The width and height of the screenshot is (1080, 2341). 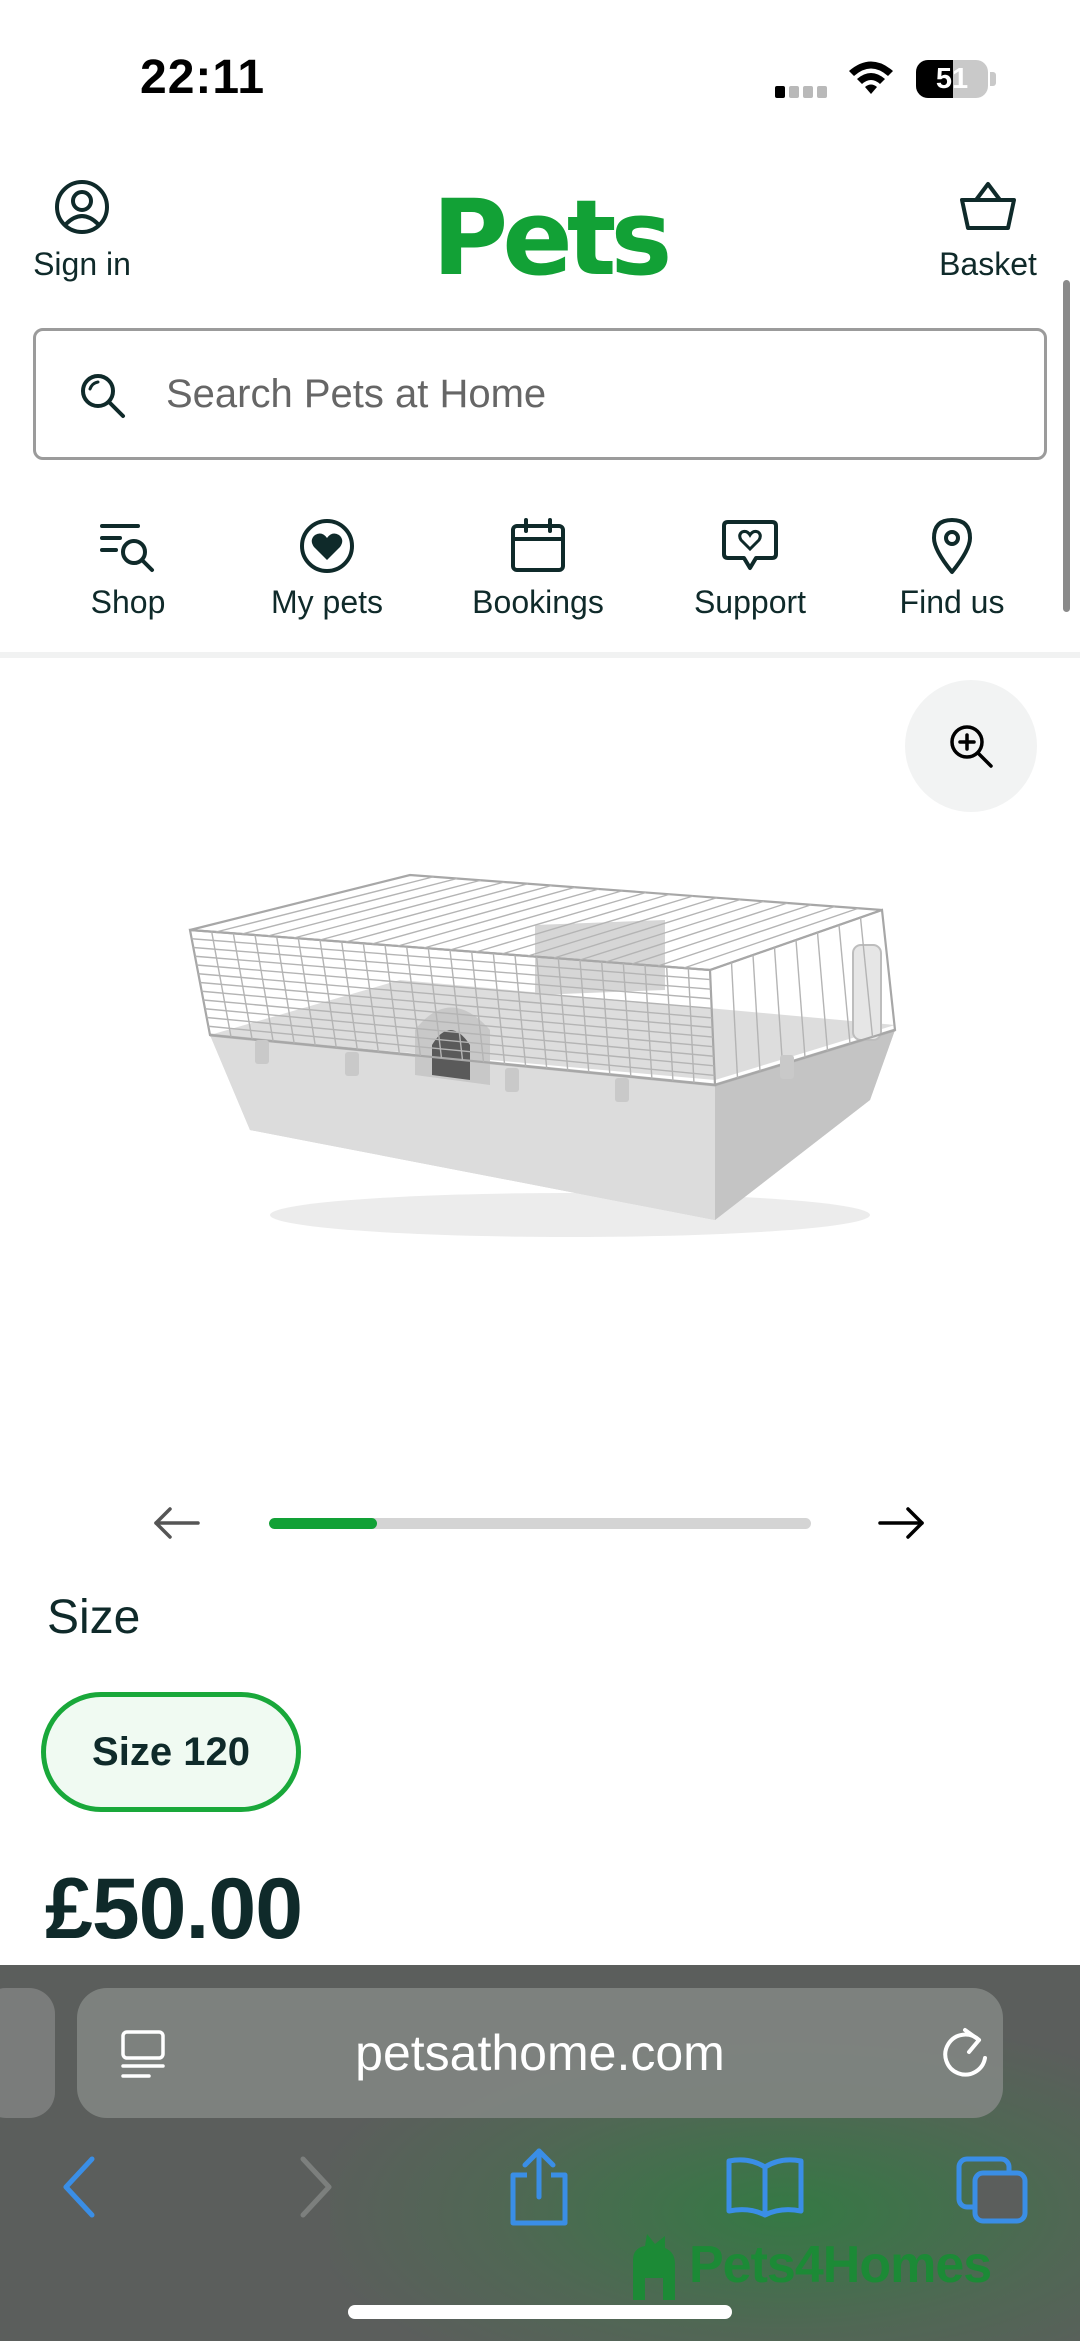 What do you see at coordinates (988, 206) in the screenshot?
I see `basket-icon` at bounding box center [988, 206].